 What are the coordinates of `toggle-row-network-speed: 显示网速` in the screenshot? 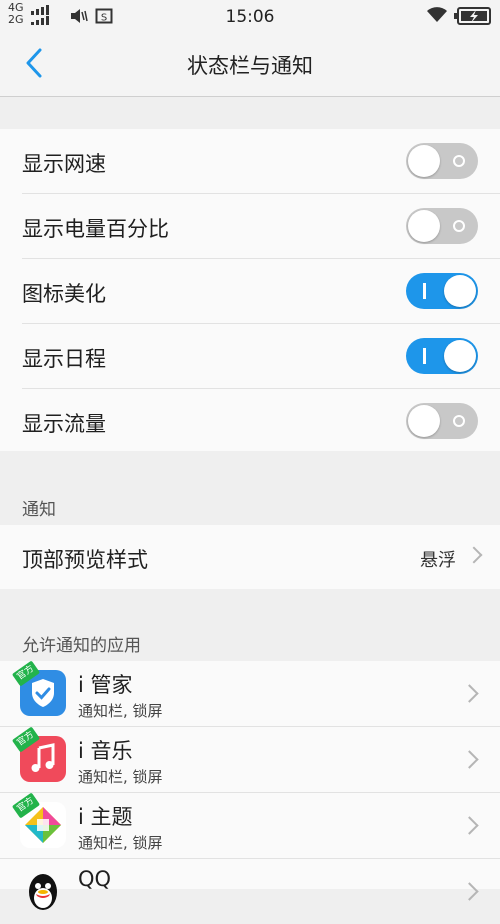 It's located at (261, 161).